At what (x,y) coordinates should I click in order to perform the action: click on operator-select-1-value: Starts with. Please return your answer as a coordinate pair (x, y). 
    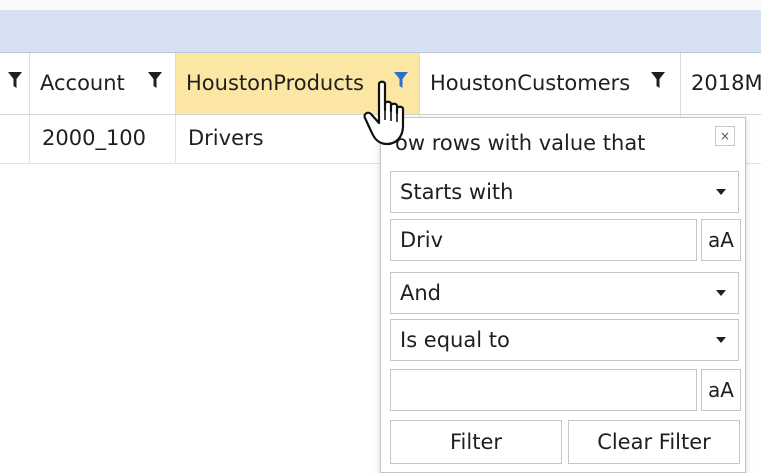
    Looking at the image, I should click on (457, 192).